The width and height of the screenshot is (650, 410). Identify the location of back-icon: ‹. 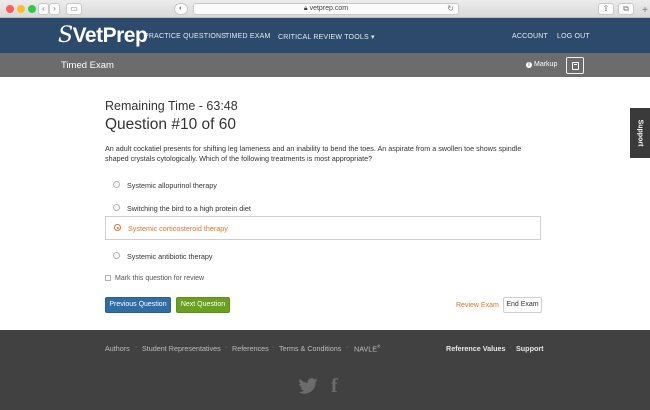
(43, 8).